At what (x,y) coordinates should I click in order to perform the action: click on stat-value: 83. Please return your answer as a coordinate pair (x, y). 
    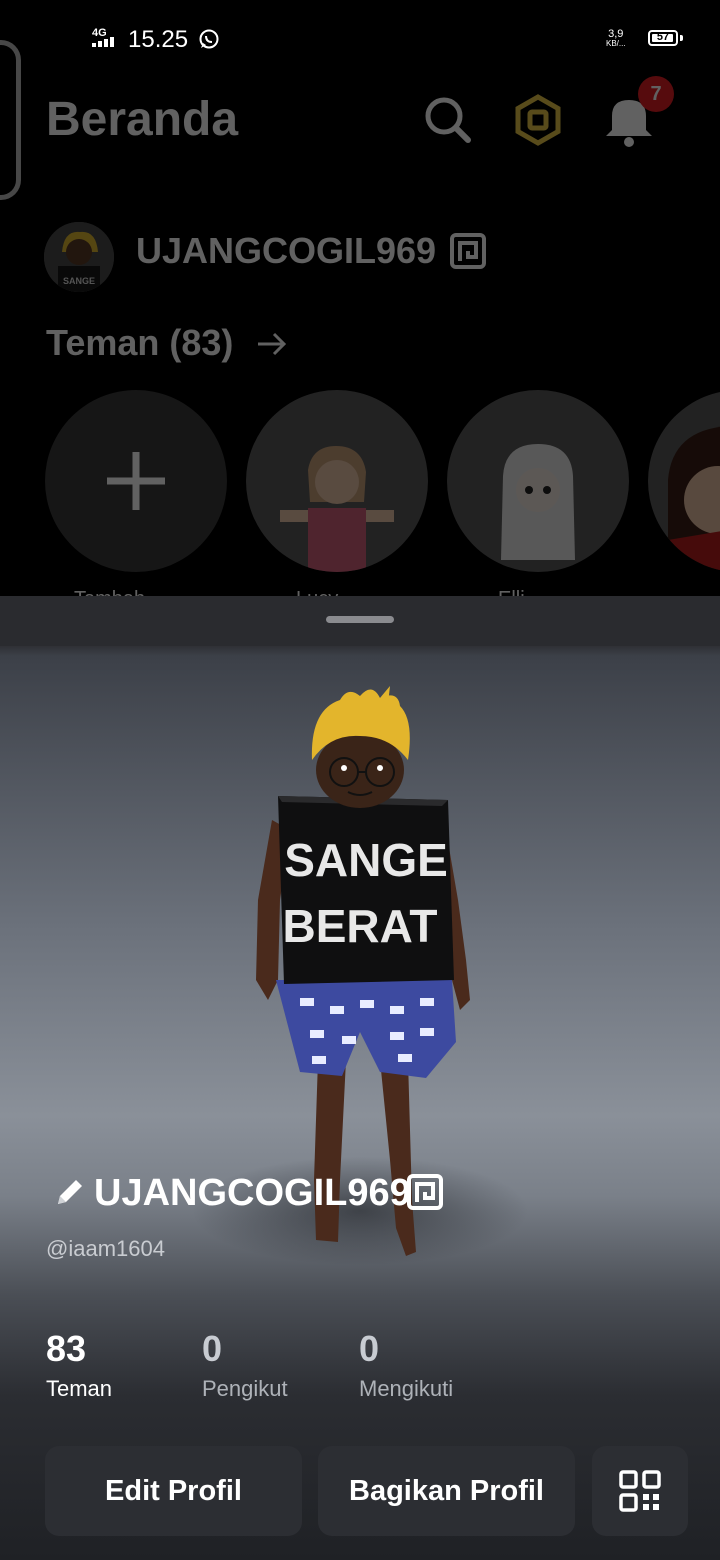
    Looking at the image, I should click on (66, 1348).